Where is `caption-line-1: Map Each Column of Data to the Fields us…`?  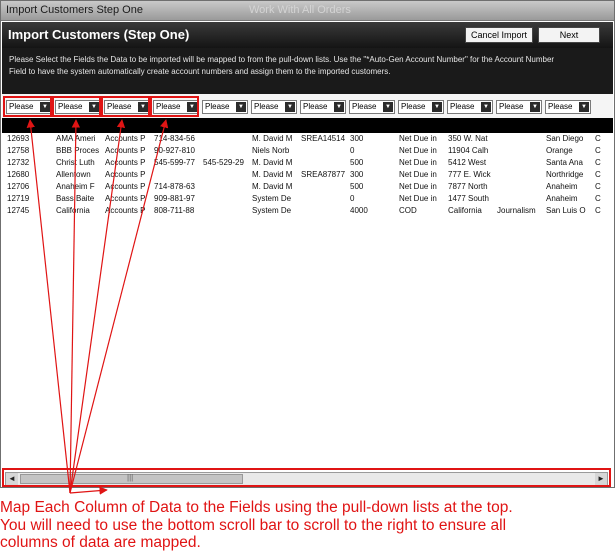 caption-line-1: Map Each Column of Data to the Fields us… is located at coordinates (256, 507).